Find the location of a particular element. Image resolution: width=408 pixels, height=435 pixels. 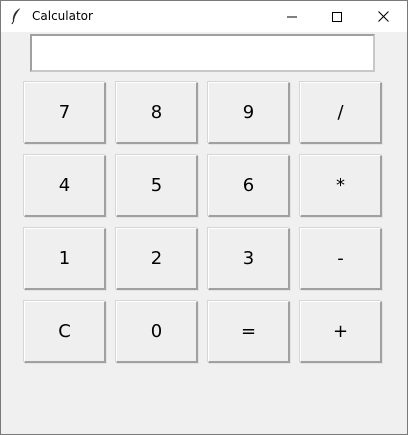

equals-button: = is located at coordinates (249, 332).